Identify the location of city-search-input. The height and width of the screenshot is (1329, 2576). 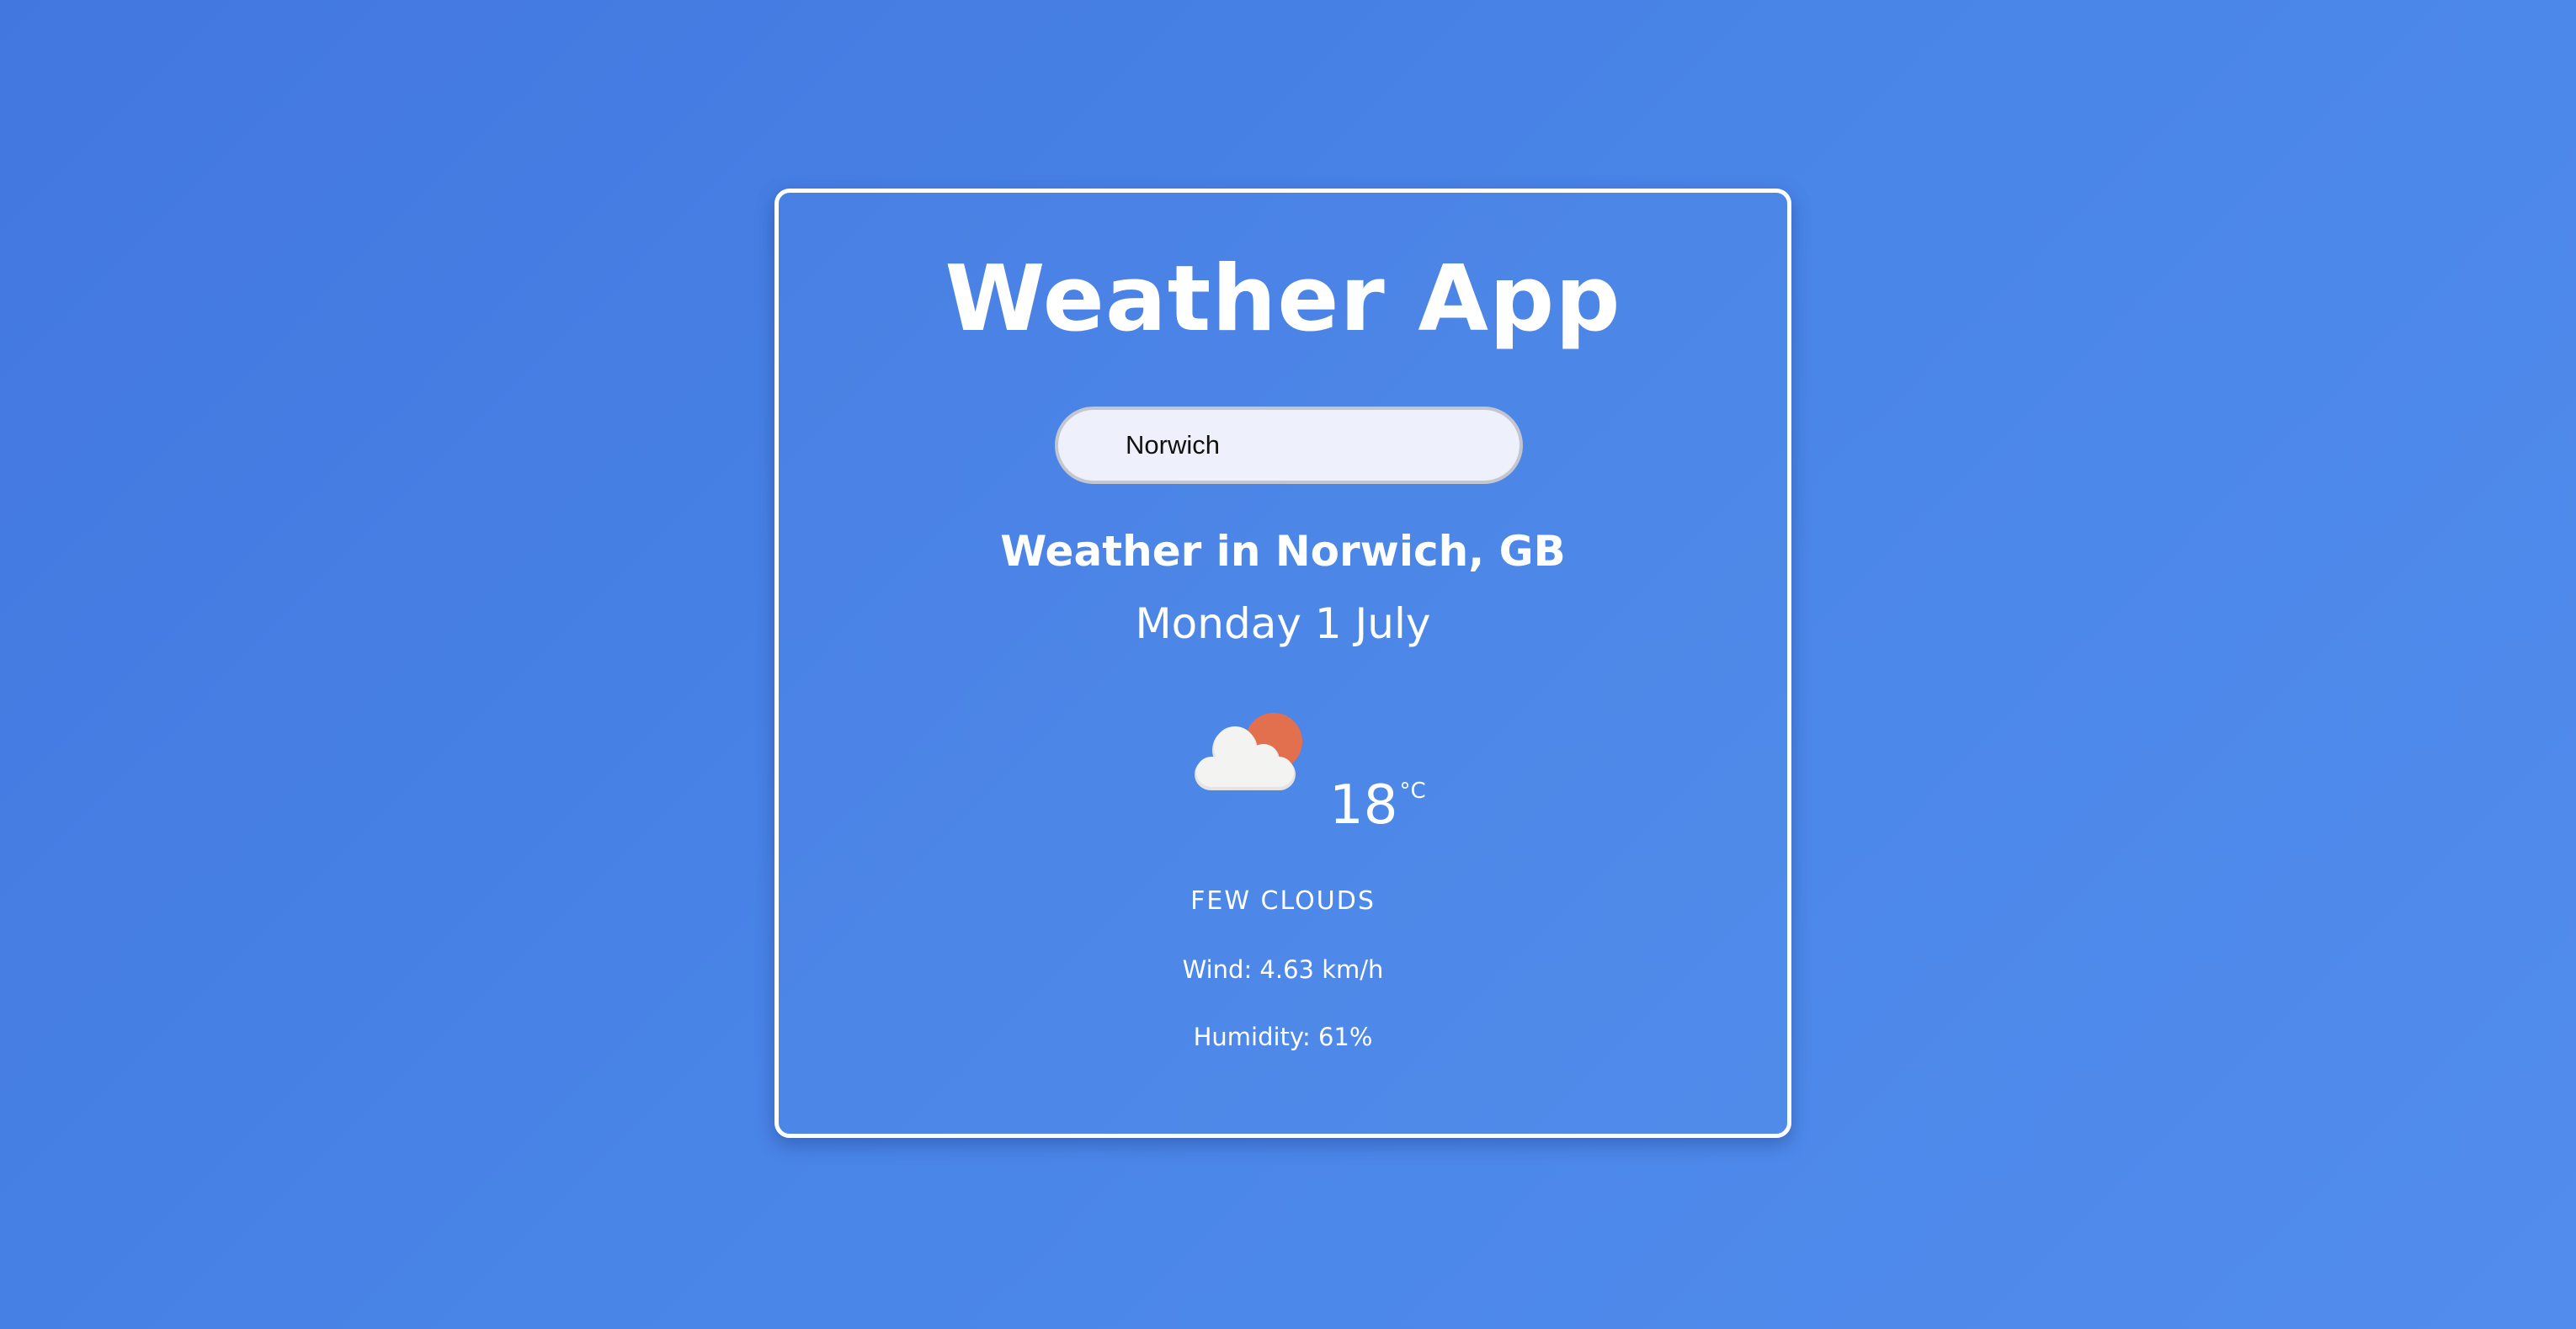
(1289, 446).